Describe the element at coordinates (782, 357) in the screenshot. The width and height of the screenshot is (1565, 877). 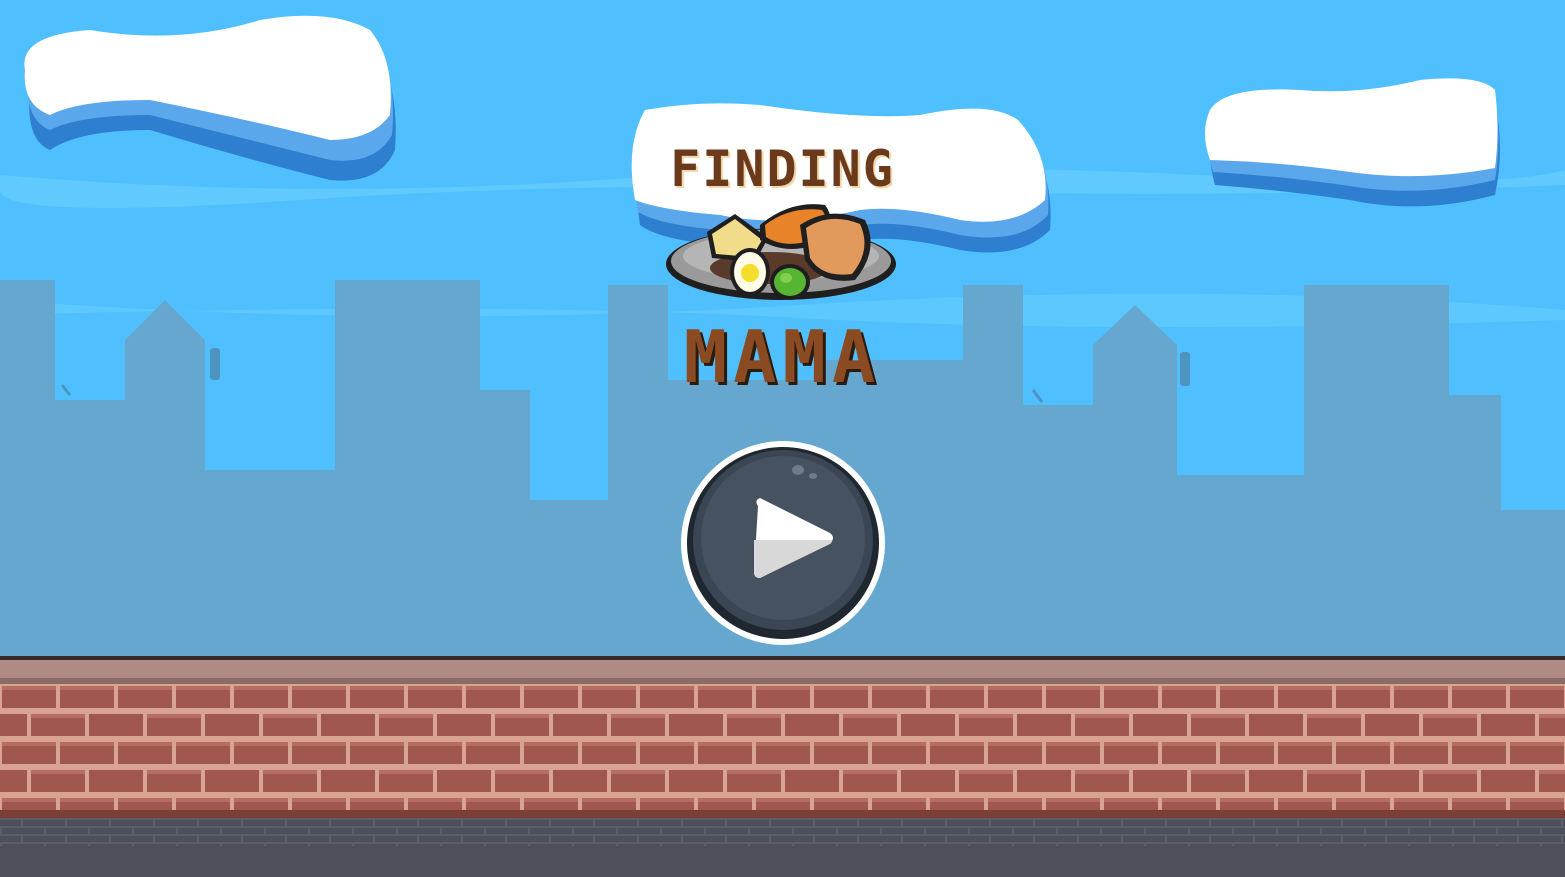
I see `game-title-bottom: MAMA` at that location.